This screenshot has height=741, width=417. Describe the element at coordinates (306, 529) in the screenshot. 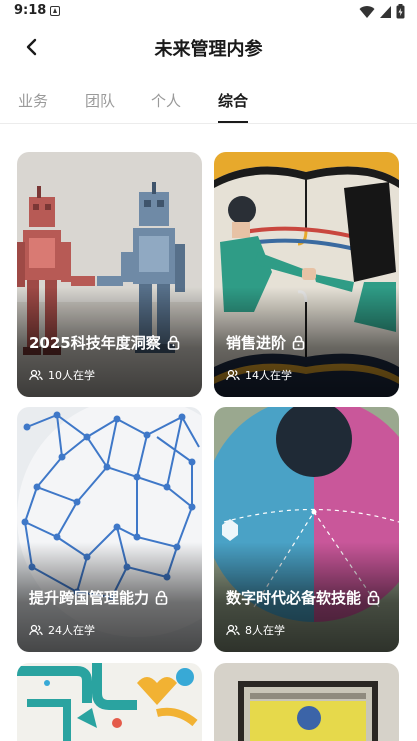

I see `course-card: 数字时代必备软技能 8人在学` at that location.